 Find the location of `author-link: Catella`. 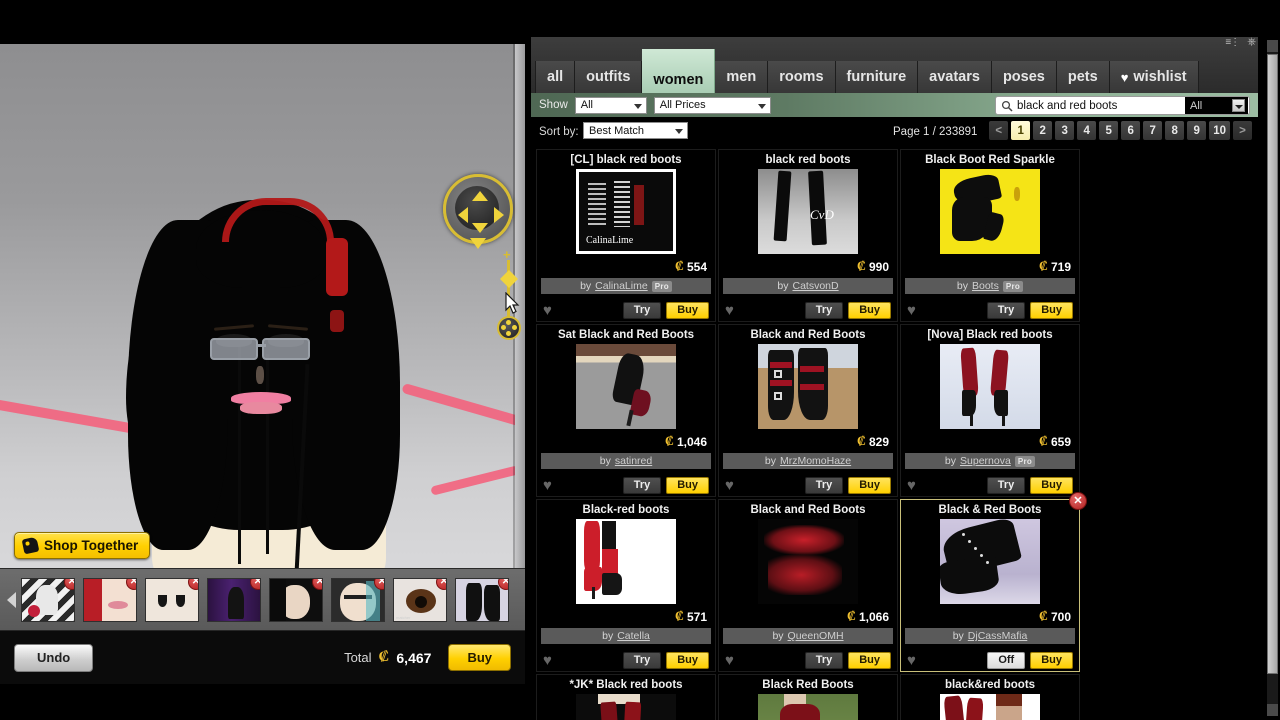

author-link: Catella is located at coordinates (633, 636).